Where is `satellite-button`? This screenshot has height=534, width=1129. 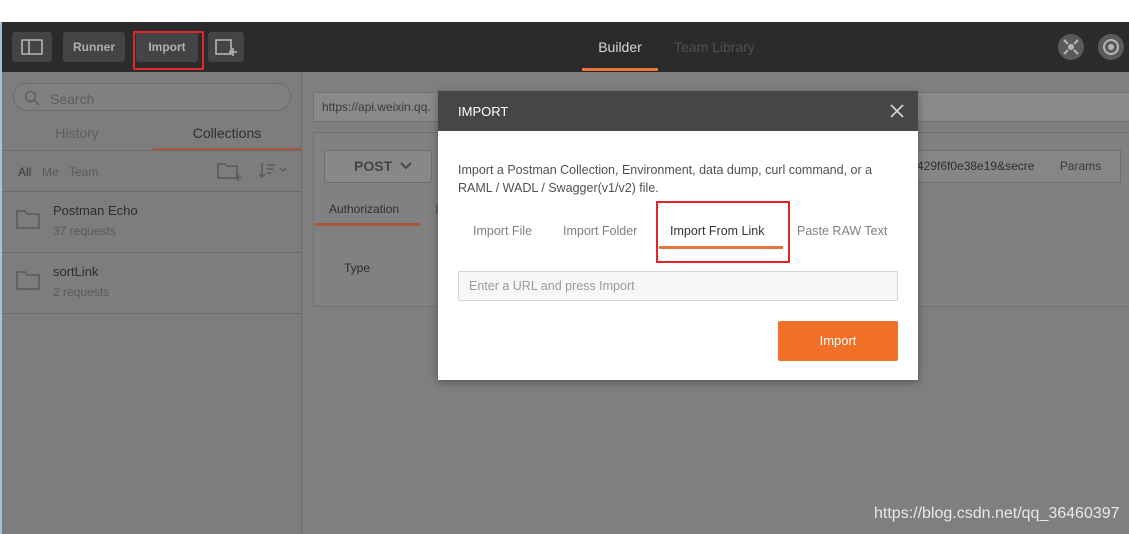 satellite-button is located at coordinates (1071, 47).